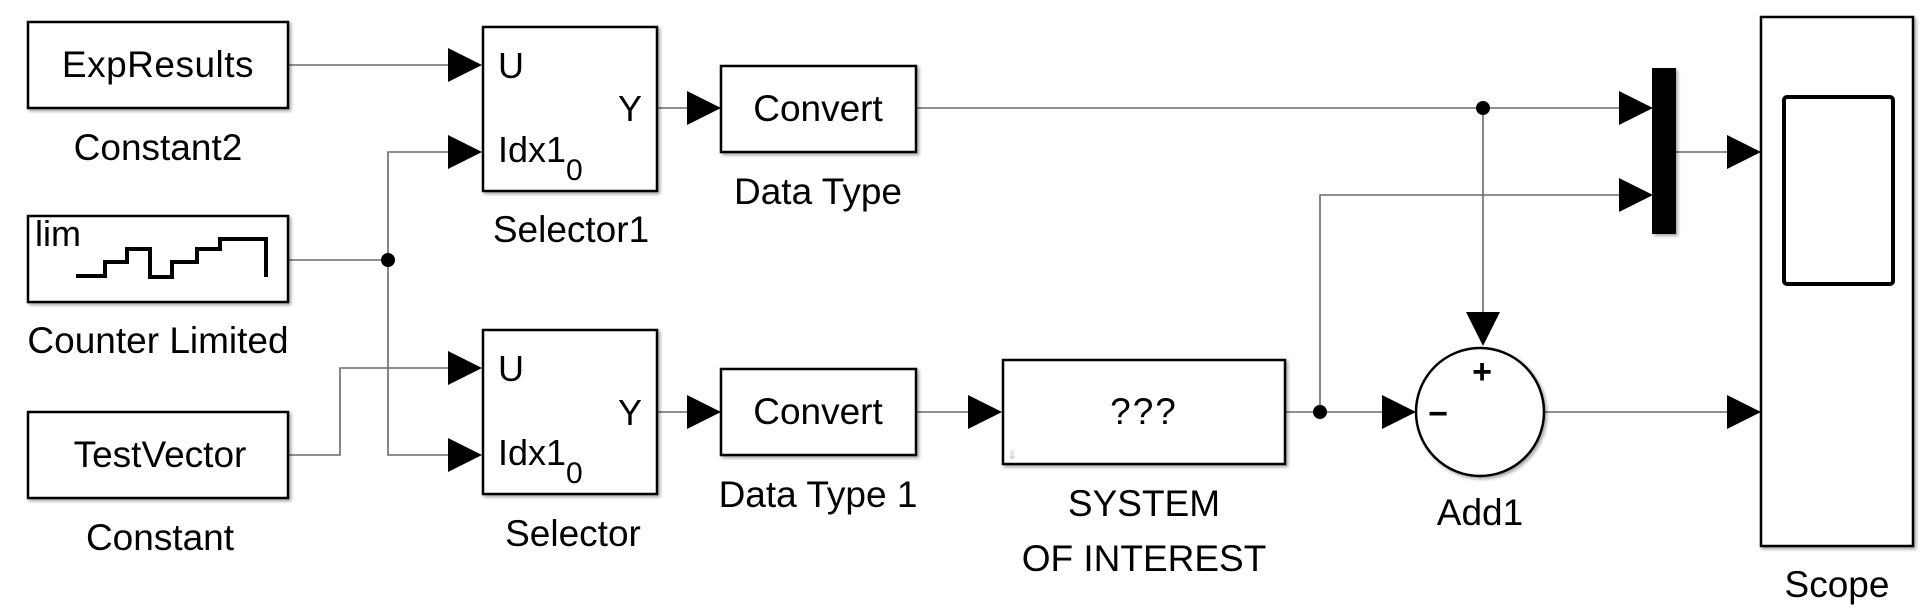  What do you see at coordinates (511, 65) in the screenshot?
I see `selector1-port-u: U` at bounding box center [511, 65].